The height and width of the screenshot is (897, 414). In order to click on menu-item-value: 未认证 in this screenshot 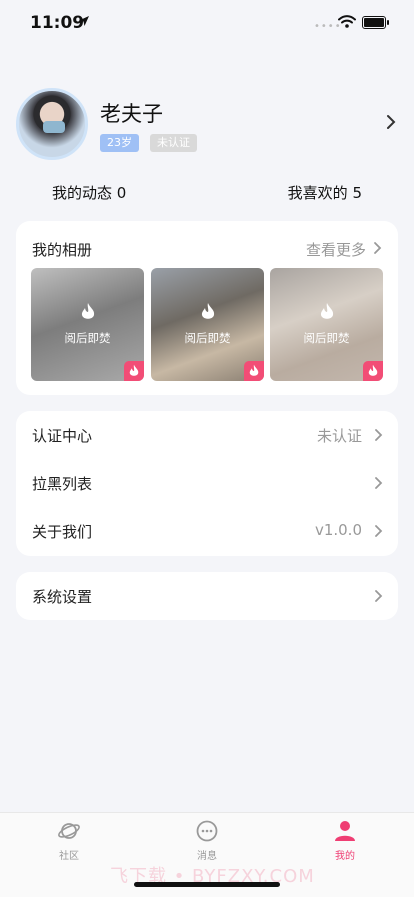, I will do `click(339, 436)`.